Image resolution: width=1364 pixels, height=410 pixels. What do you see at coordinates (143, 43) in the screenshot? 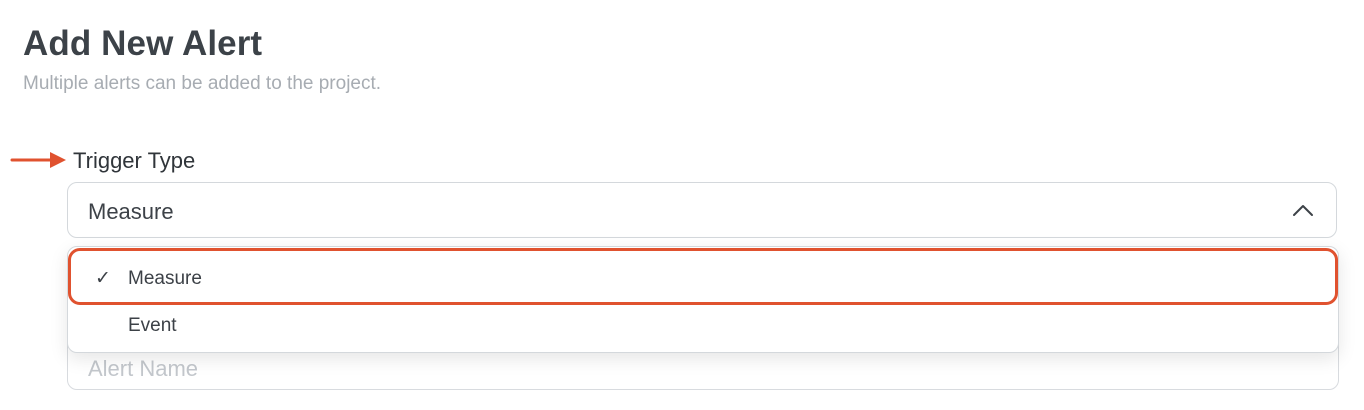
I see `page-title: Add New Alert` at bounding box center [143, 43].